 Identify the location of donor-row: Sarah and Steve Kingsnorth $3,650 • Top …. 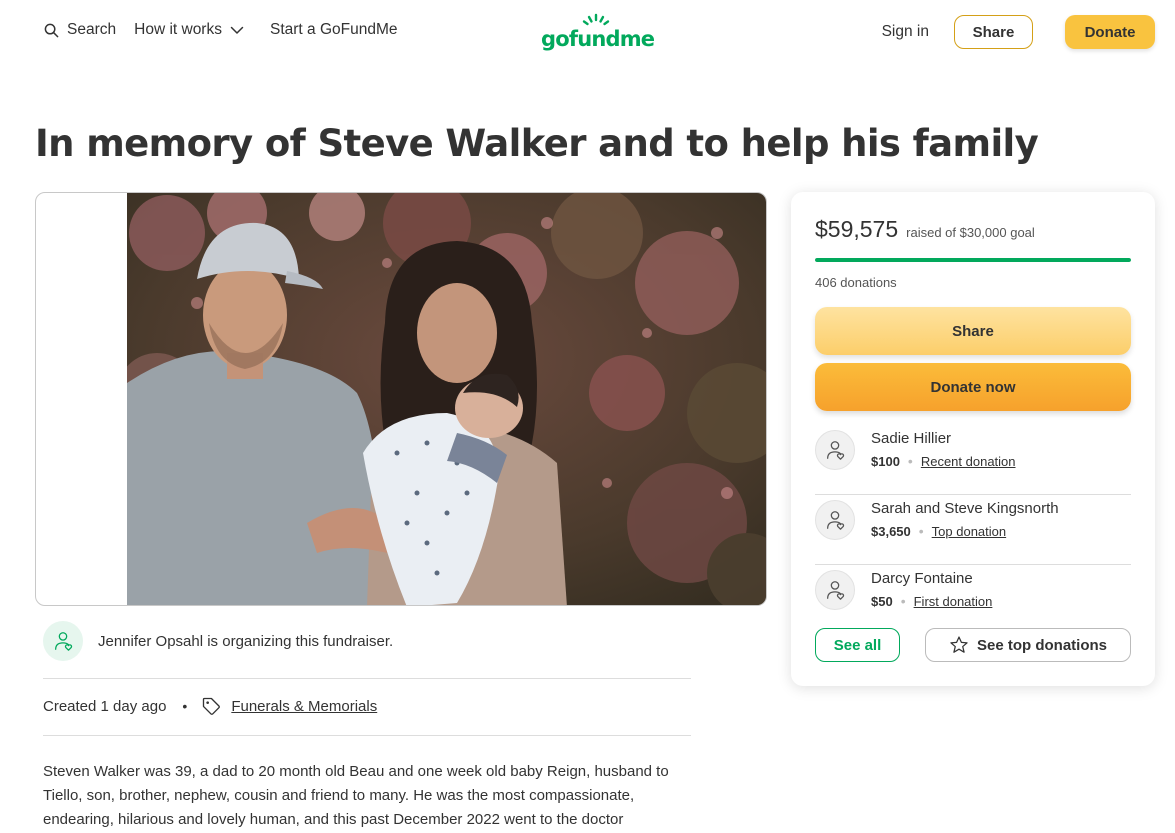
(973, 530).